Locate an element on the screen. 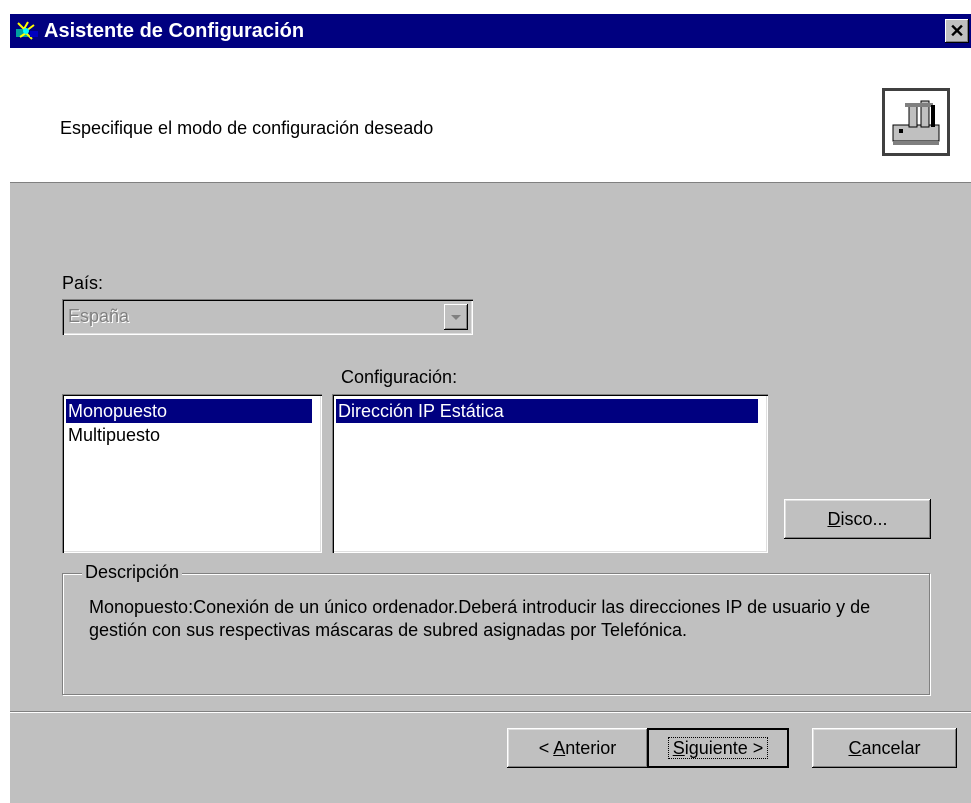 The image size is (971, 803). list-item-monopuesto: Monopuesto is located at coordinates (189, 411).